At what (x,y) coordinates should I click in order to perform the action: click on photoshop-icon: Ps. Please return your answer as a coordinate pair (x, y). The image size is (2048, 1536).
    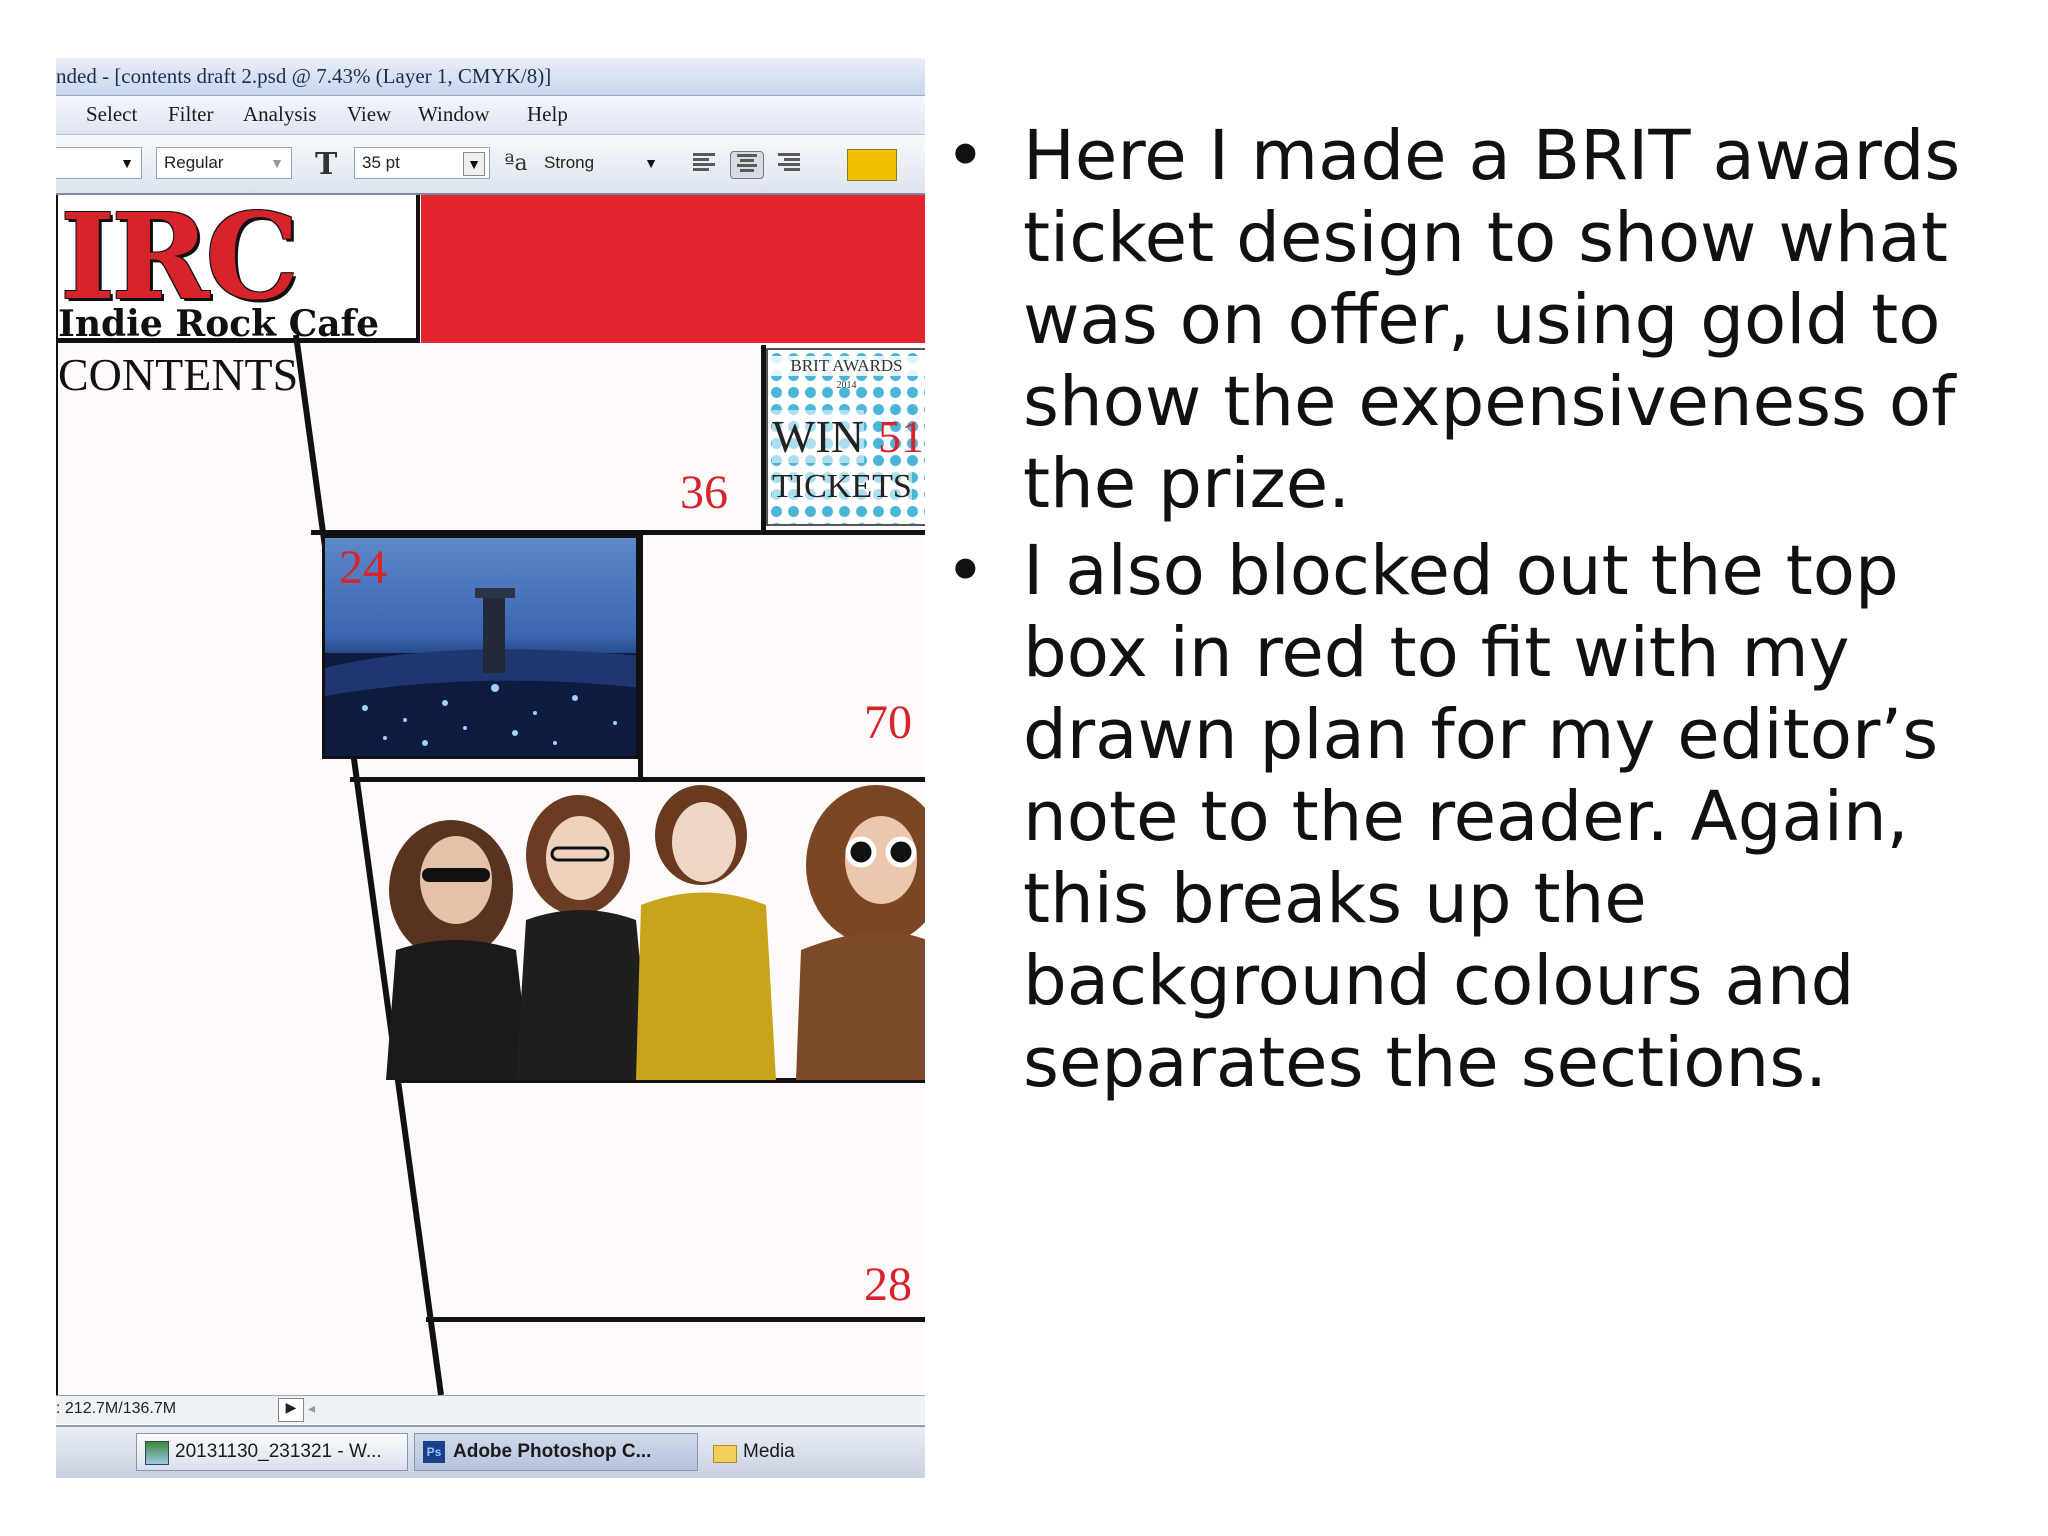
    Looking at the image, I should click on (434, 1452).